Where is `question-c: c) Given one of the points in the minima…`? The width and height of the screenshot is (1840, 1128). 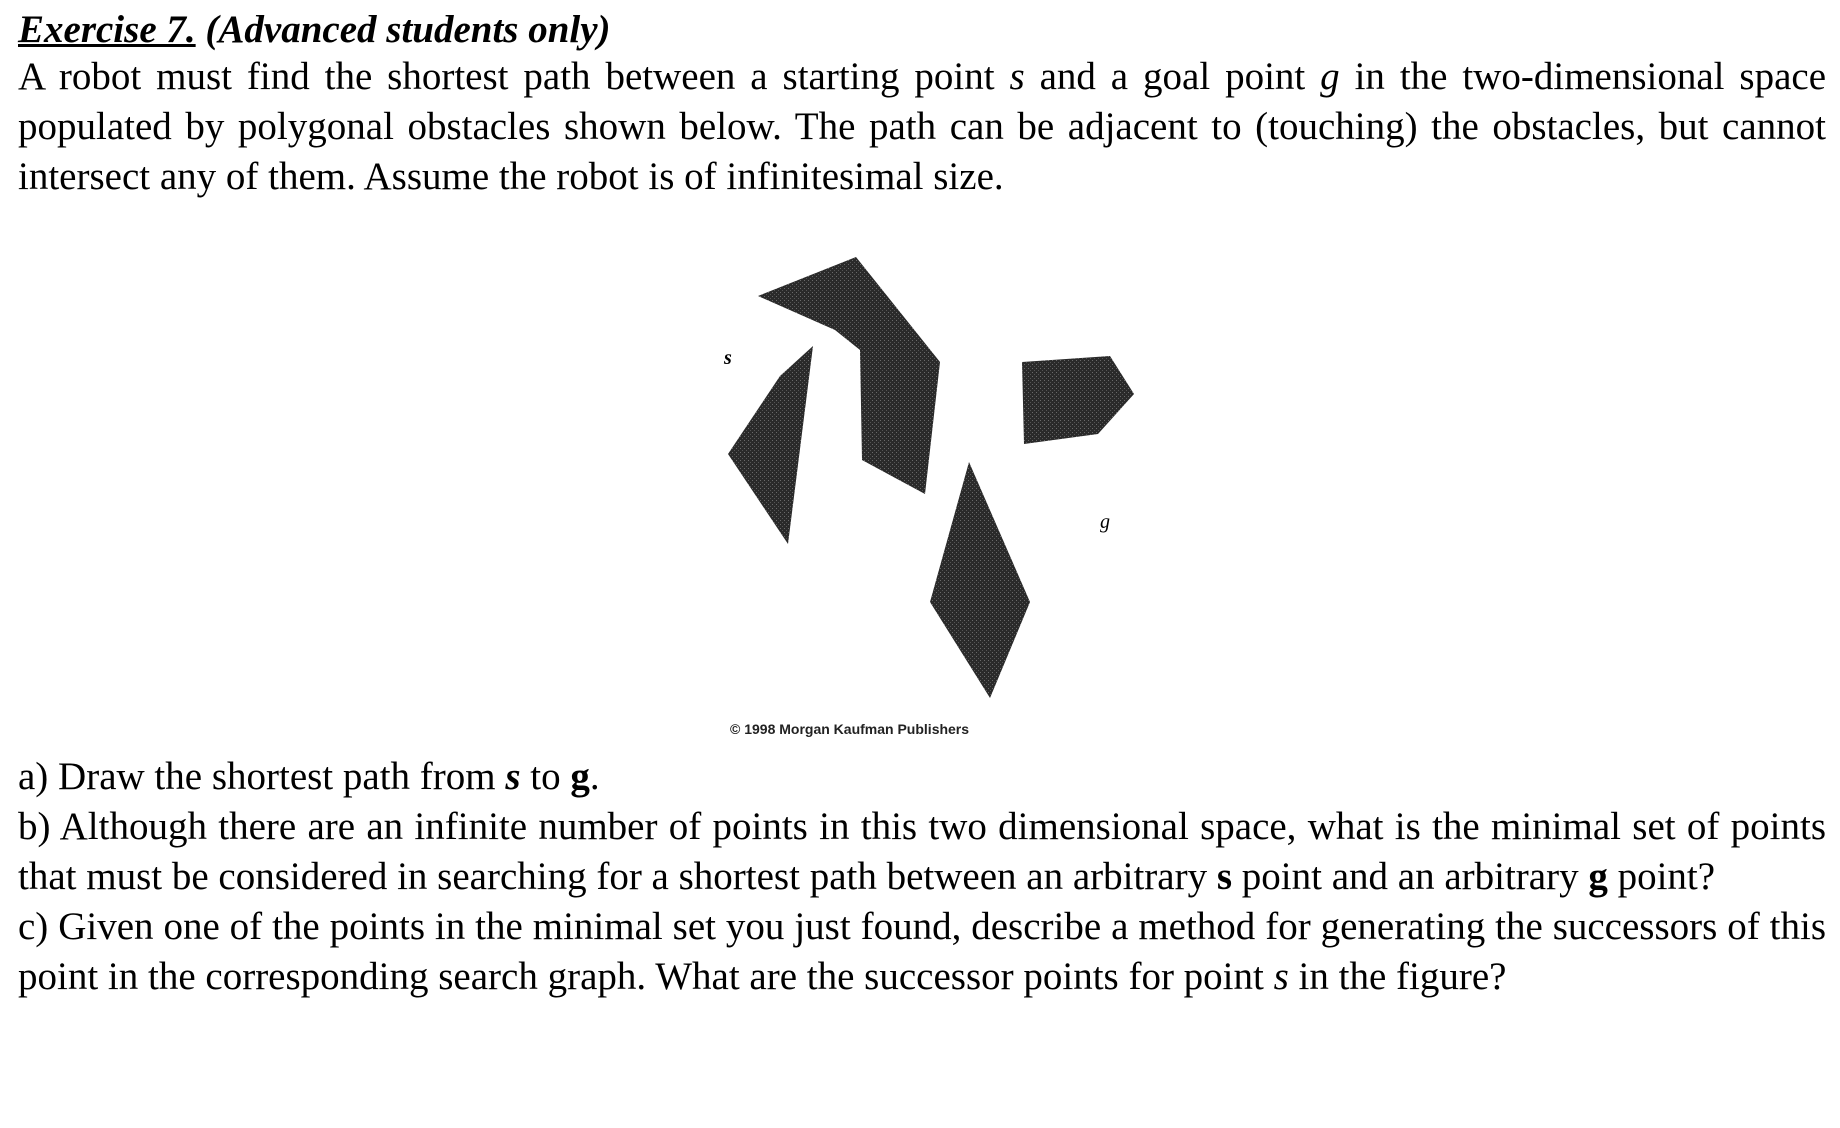
question-c: c) Given one of the points in the minima… is located at coordinates (922, 952).